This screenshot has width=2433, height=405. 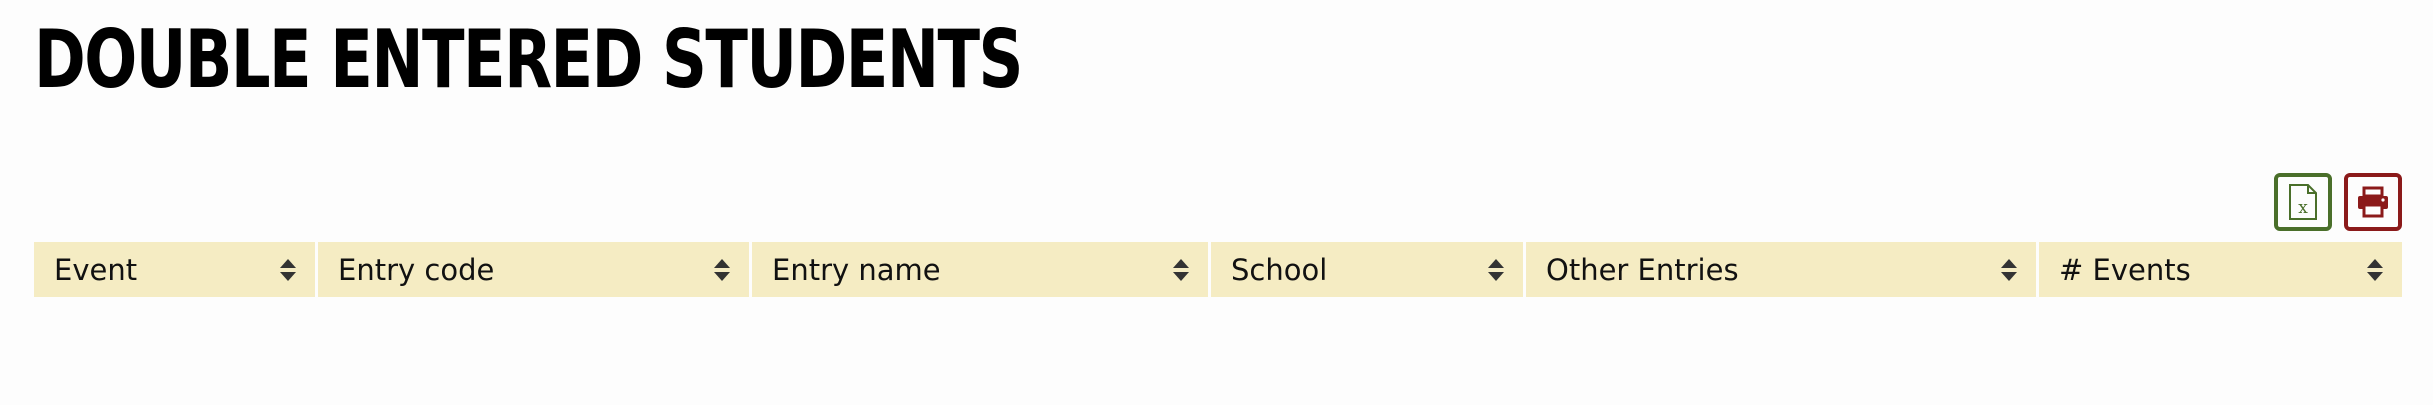 What do you see at coordinates (416, 269) in the screenshot?
I see `column-label: Entry code` at bounding box center [416, 269].